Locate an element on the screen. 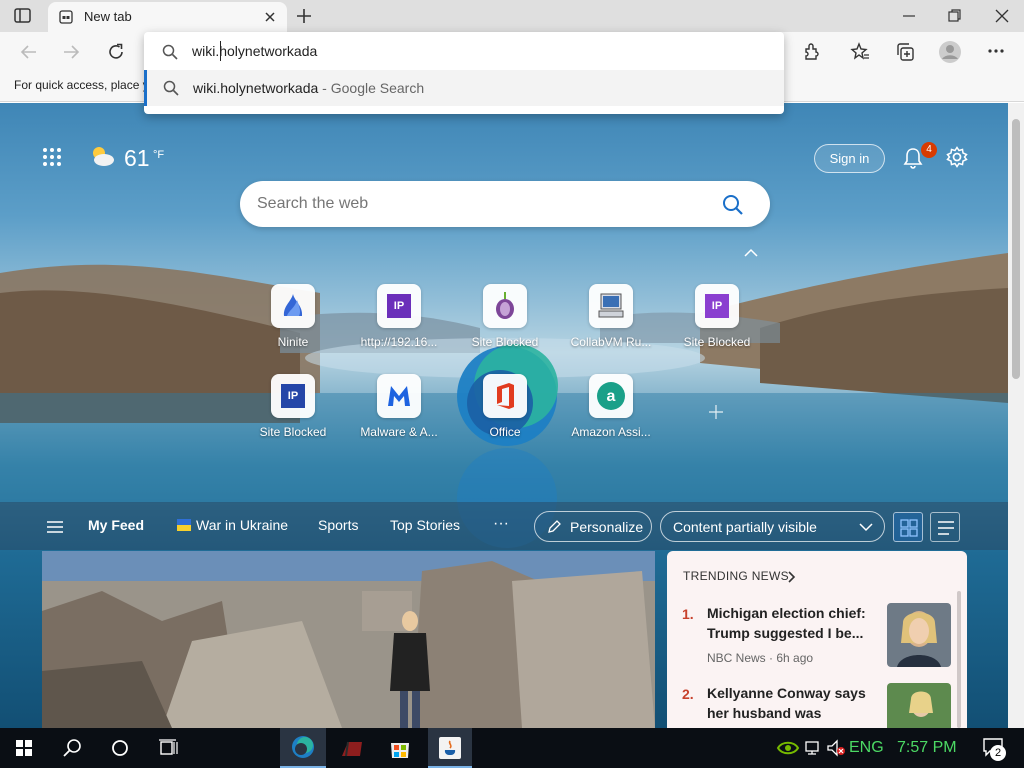 Image resolution: width=1024 pixels, height=768 pixels. sign-in-button: Sign in is located at coordinates (849, 158).